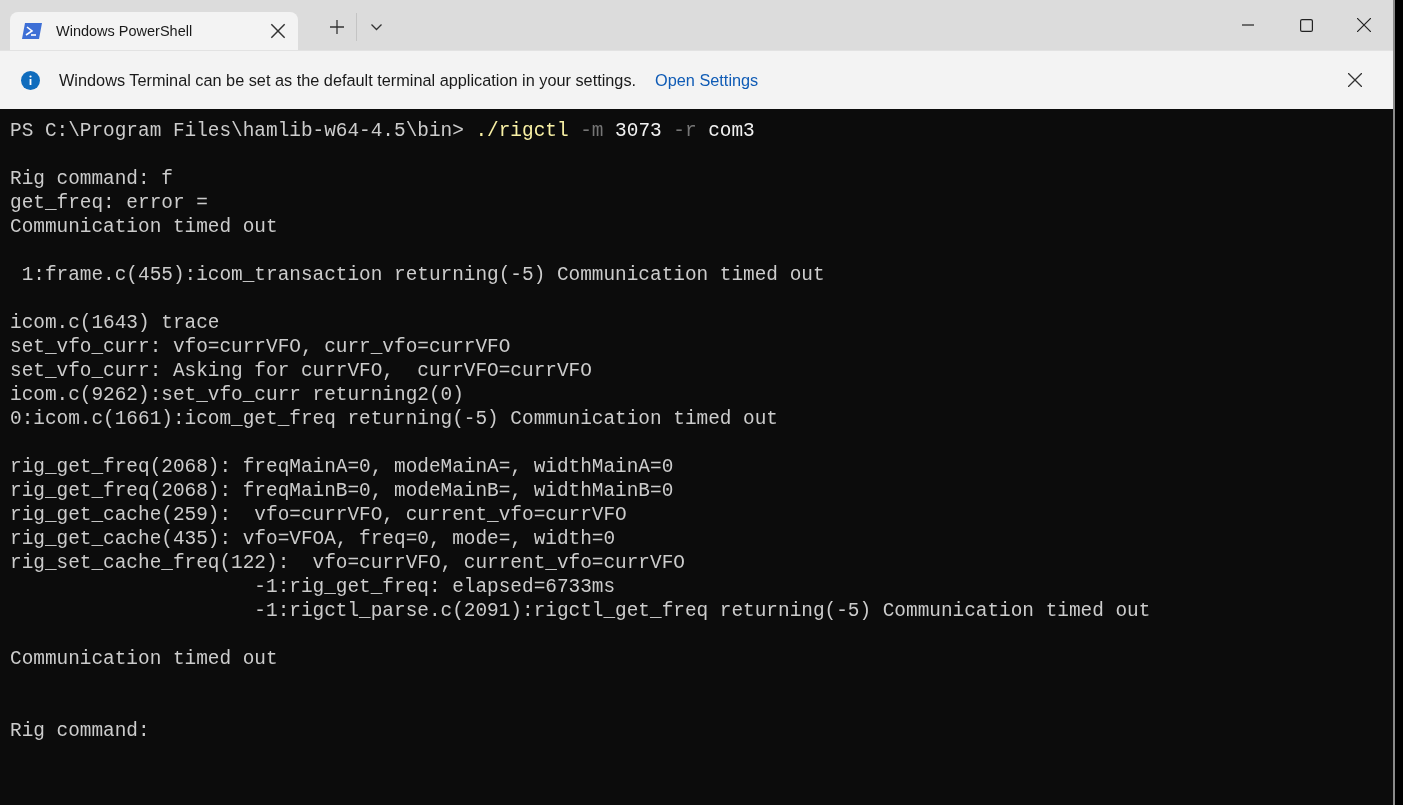 The height and width of the screenshot is (805, 1403). What do you see at coordinates (313, 539) in the screenshot?
I see `output-line: rig_get_cache(435): vfo=VFOA, freq=0, mode=, width=0` at bounding box center [313, 539].